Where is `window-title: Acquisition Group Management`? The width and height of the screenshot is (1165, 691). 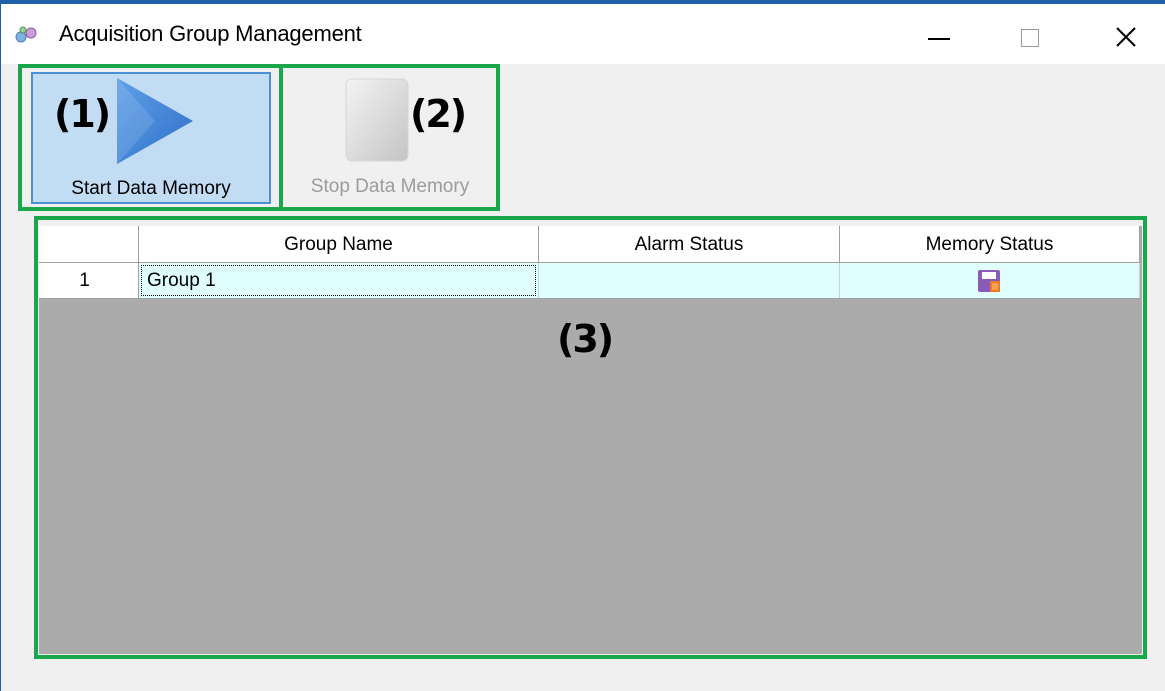
window-title: Acquisition Group Management is located at coordinates (210, 33).